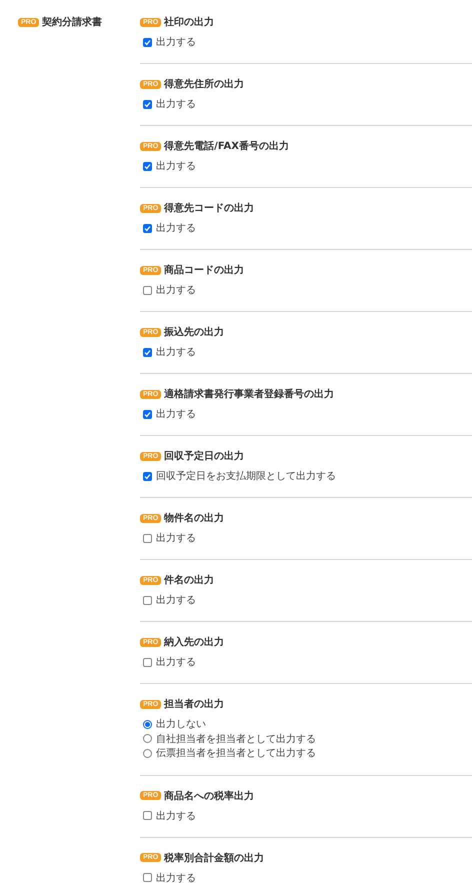 The height and width of the screenshot is (883, 472). What do you see at coordinates (246, 476) in the screenshot?
I see `option-label: 回収予定日をお支払期限として出力する` at bounding box center [246, 476].